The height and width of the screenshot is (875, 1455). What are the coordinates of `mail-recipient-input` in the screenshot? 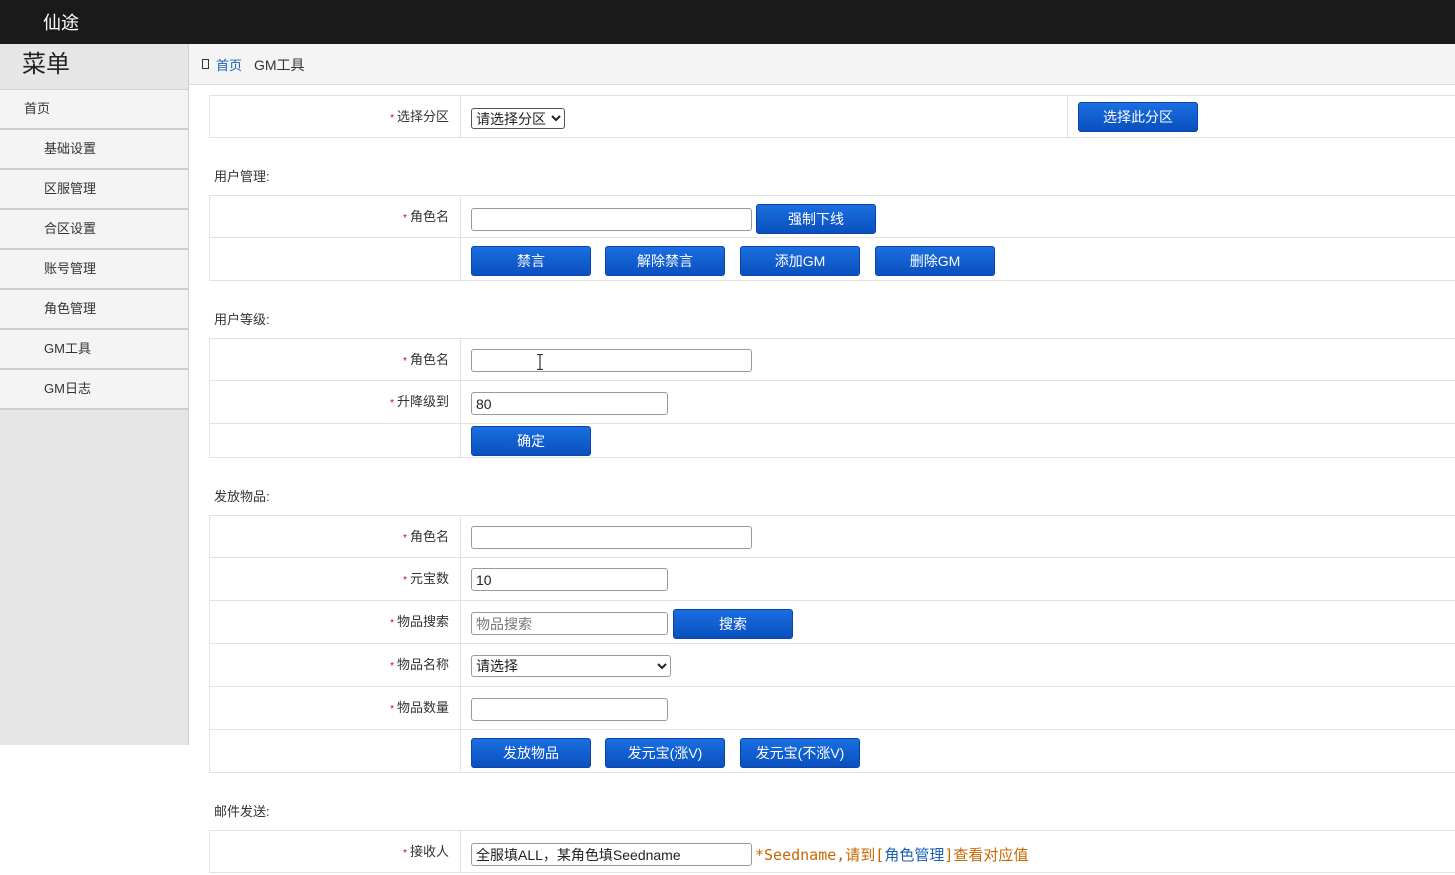 It's located at (611, 854).